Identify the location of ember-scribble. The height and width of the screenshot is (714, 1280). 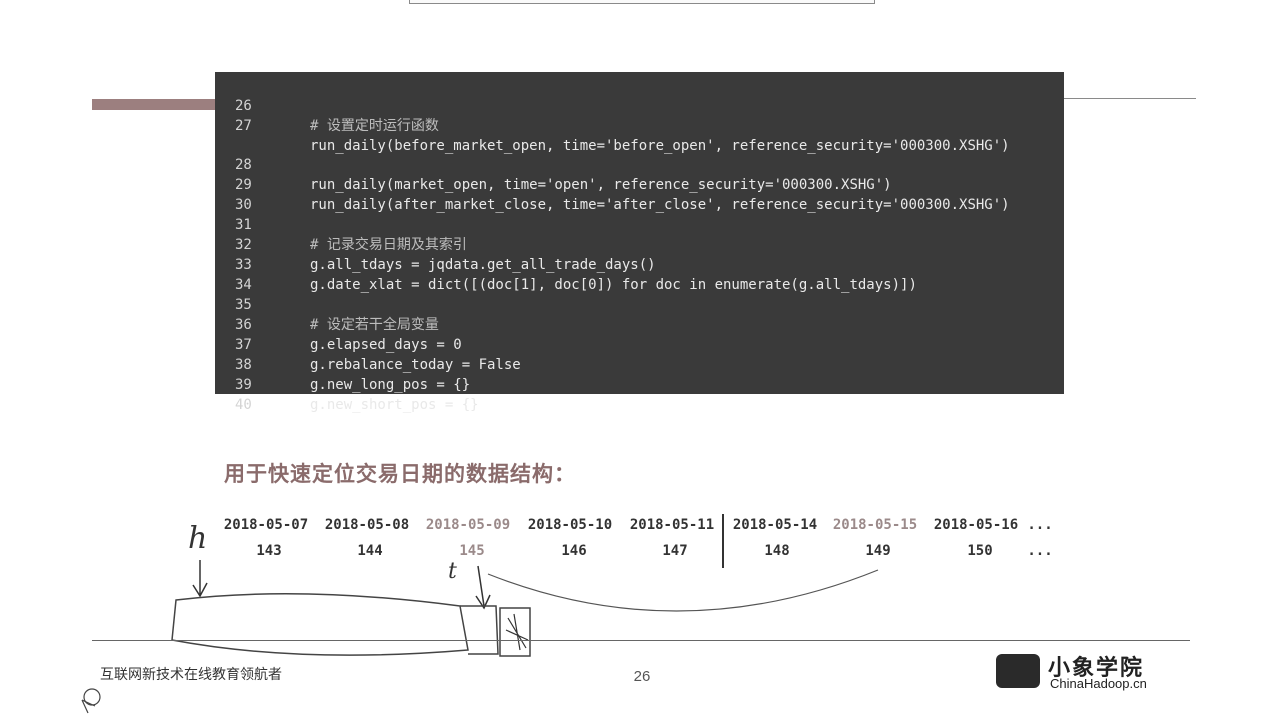
(517, 632).